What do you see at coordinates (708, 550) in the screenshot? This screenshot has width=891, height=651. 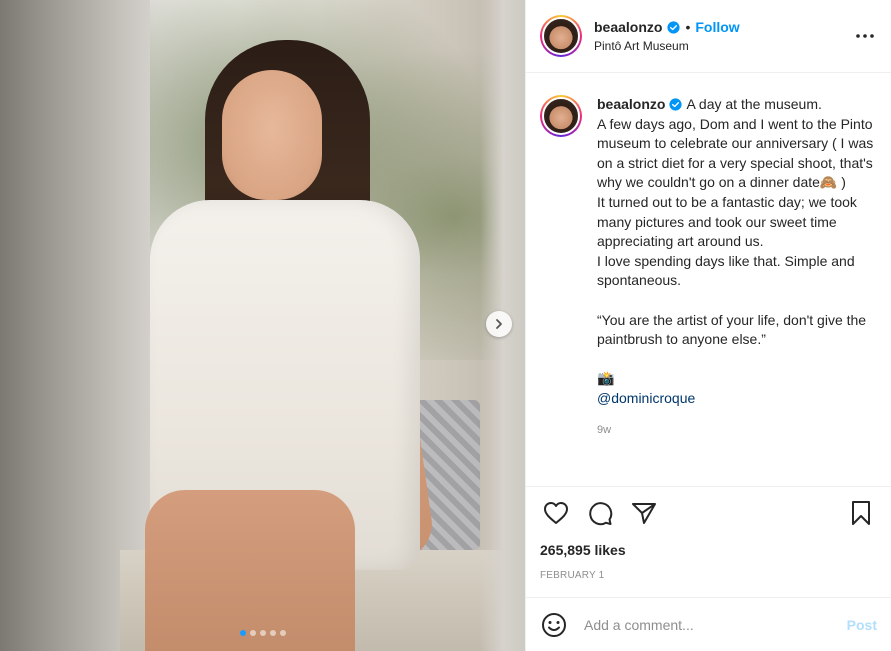 I see `likes-count: 265,895 likes` at bounding box center [708, 550].